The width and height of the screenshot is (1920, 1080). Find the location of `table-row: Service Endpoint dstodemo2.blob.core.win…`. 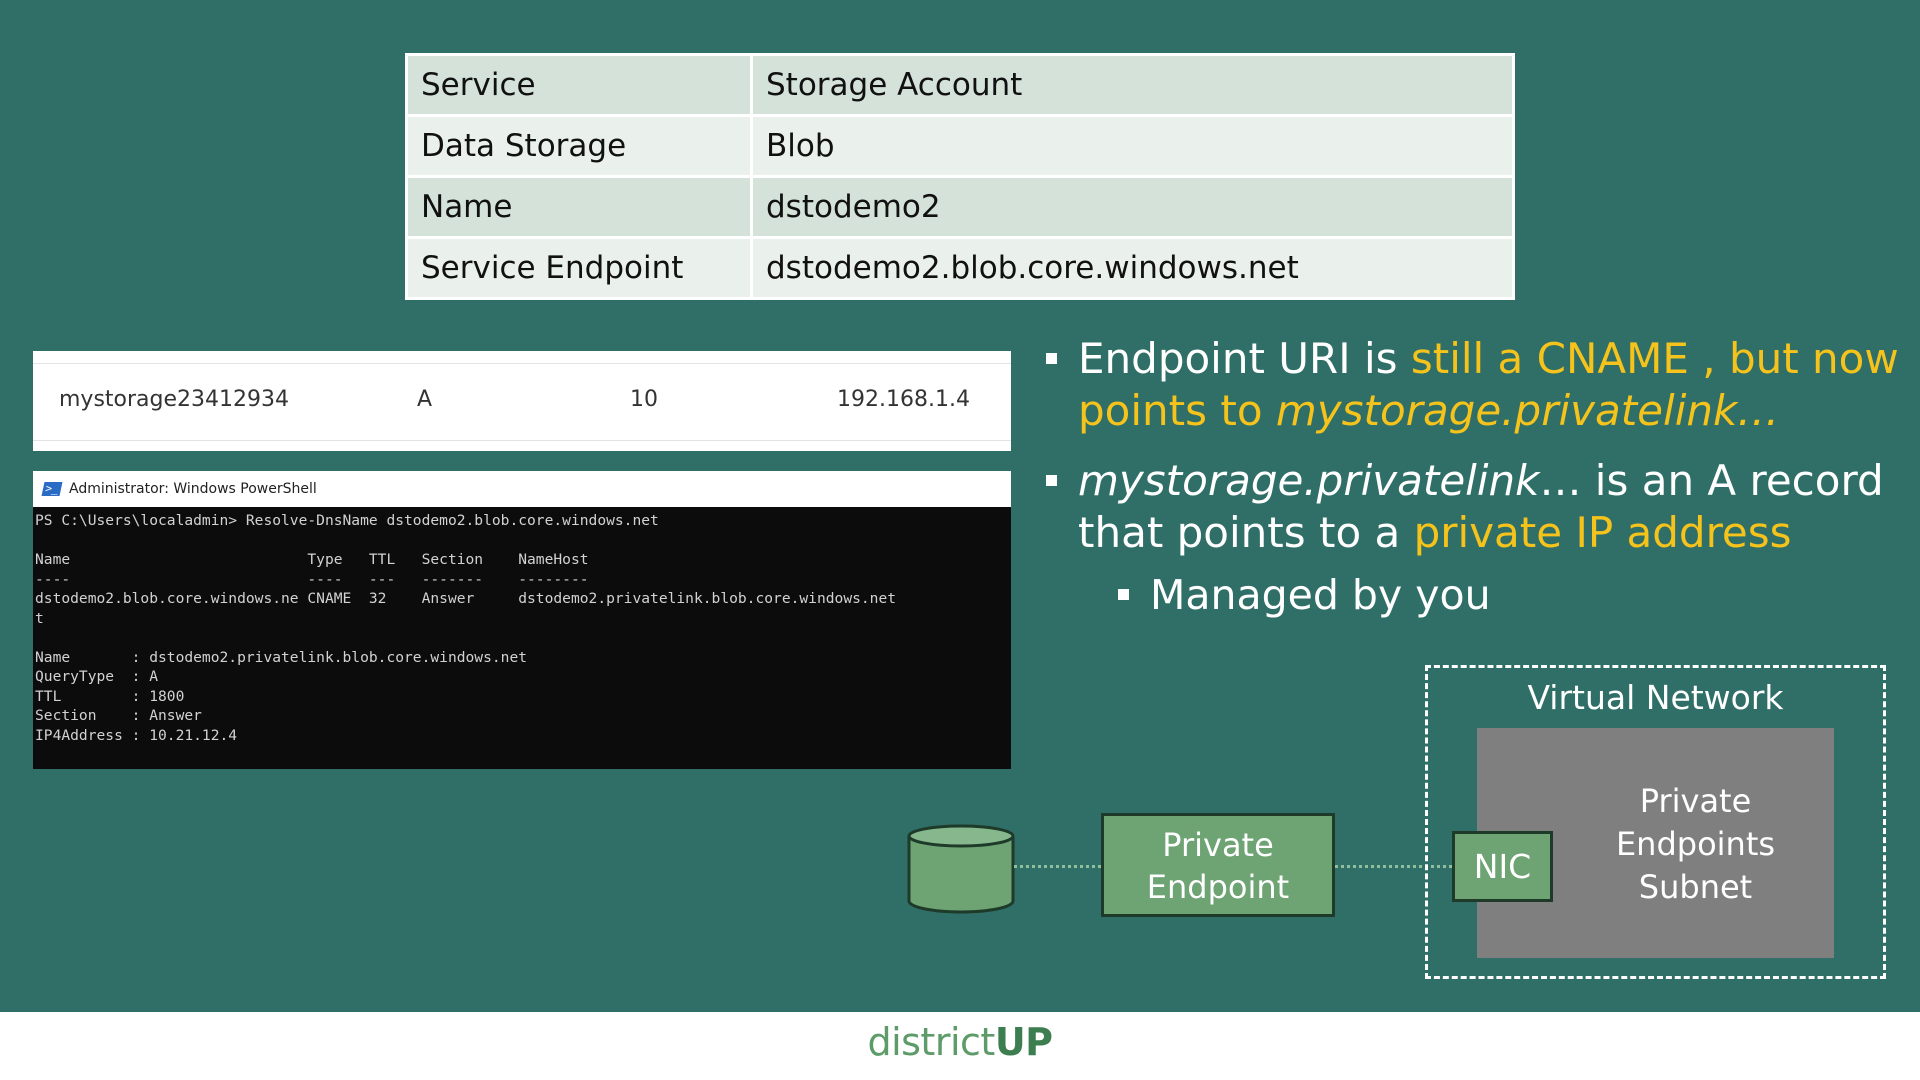

table-row: Service Endpoint dstodemo2.blob.core.win… is located at coordinates (960, 268).